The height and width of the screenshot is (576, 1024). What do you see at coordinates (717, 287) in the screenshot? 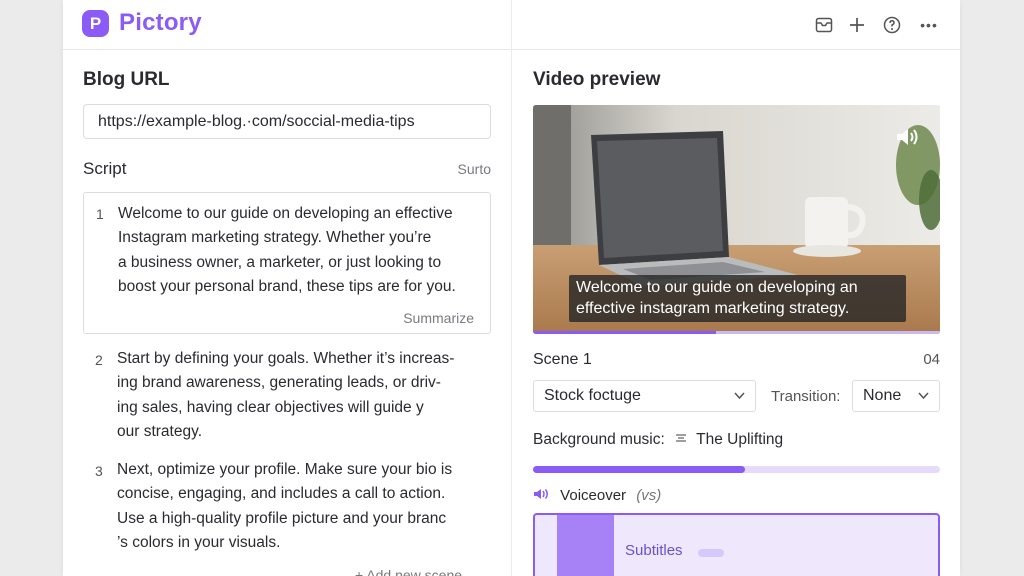
I see `caption-line: Welcome to our guide on developing an` at bounding box center [717, 287].